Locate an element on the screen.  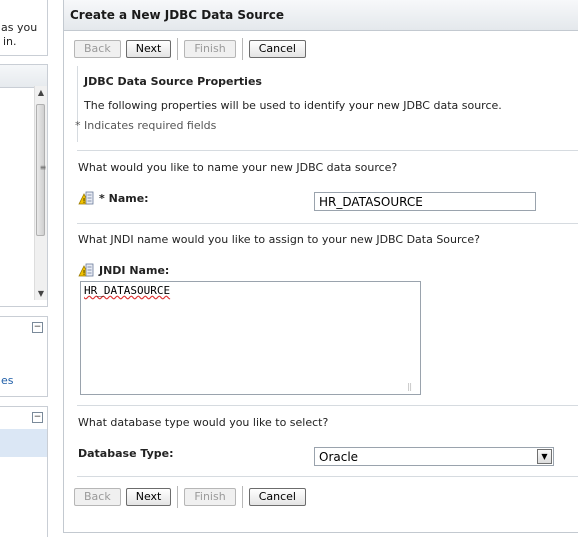
jndi-name-textarea: HR_DATASOURCE is located at coordinates (250, 338).